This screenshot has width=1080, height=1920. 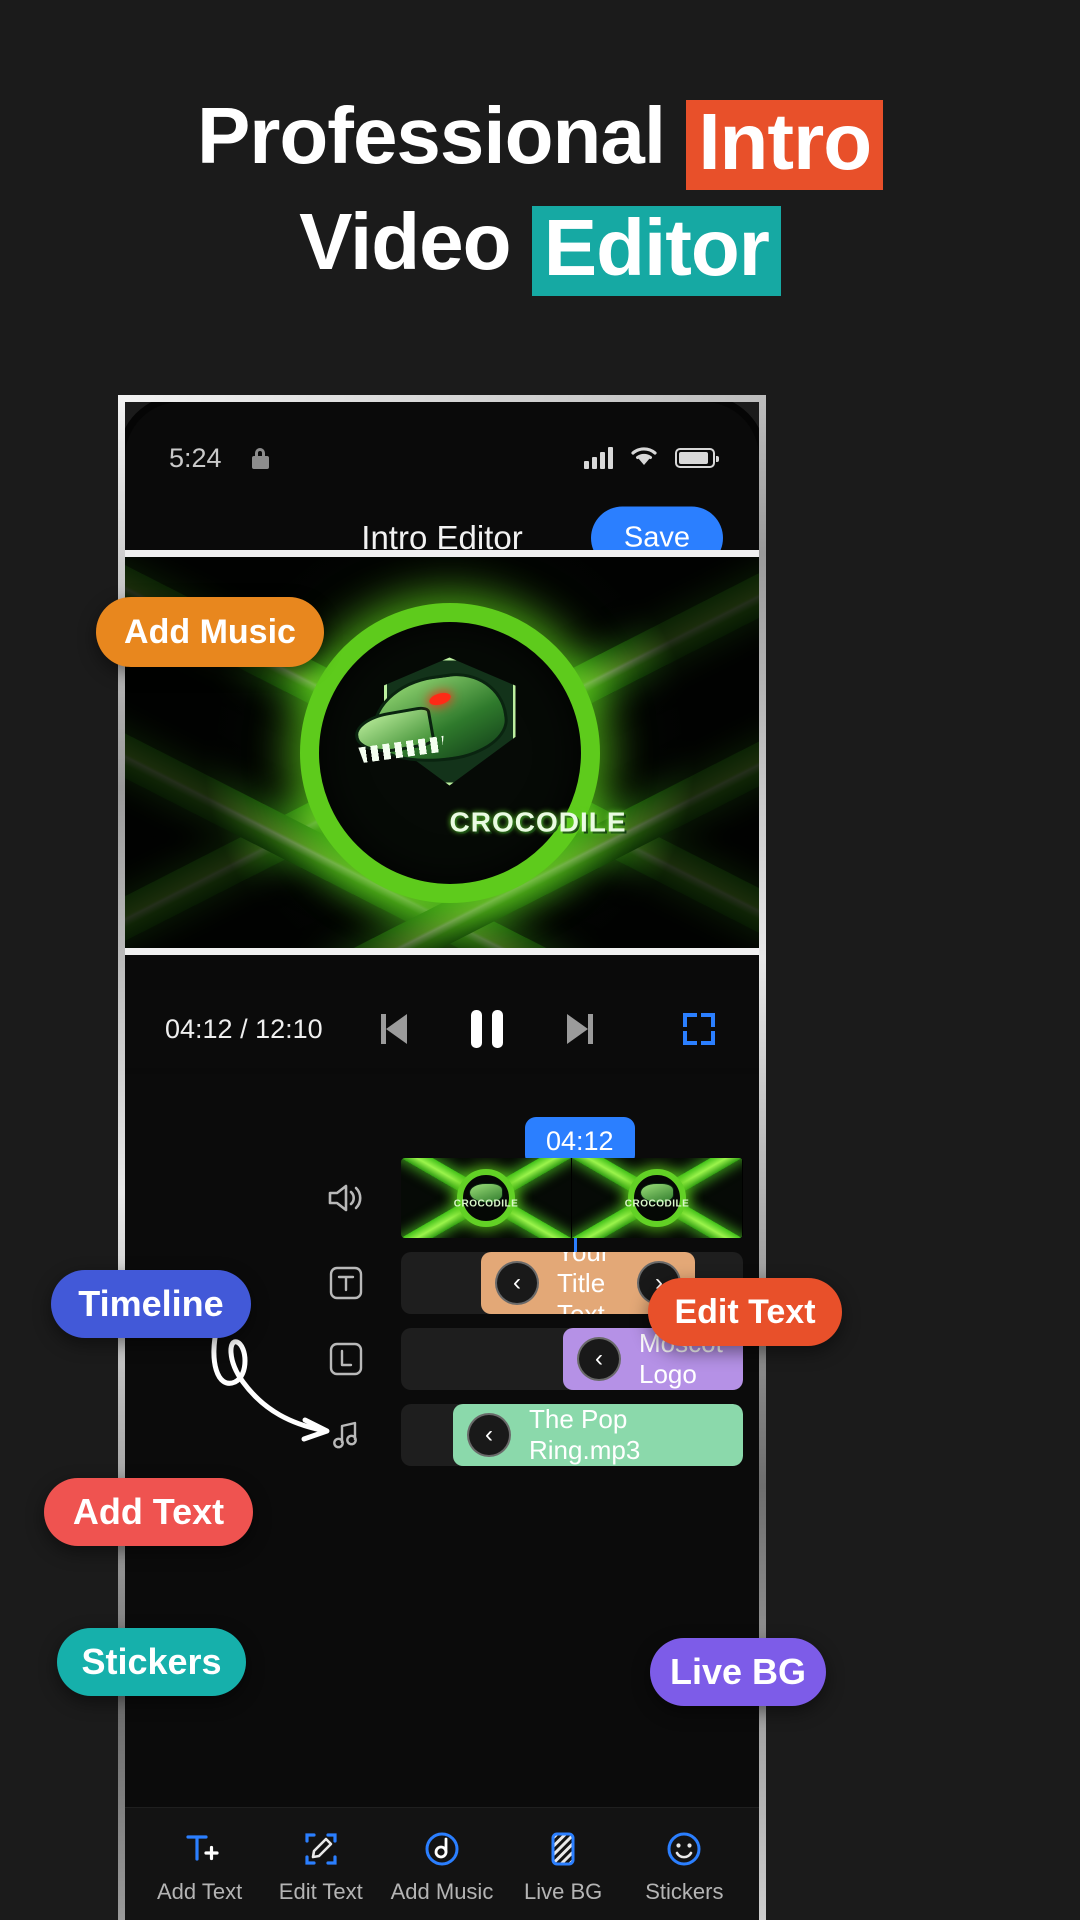 What do you see at coordinates (151, 1662) in the screenshot?
I see `callout-stickers: Stickers` at bounding box center [151, 1662].